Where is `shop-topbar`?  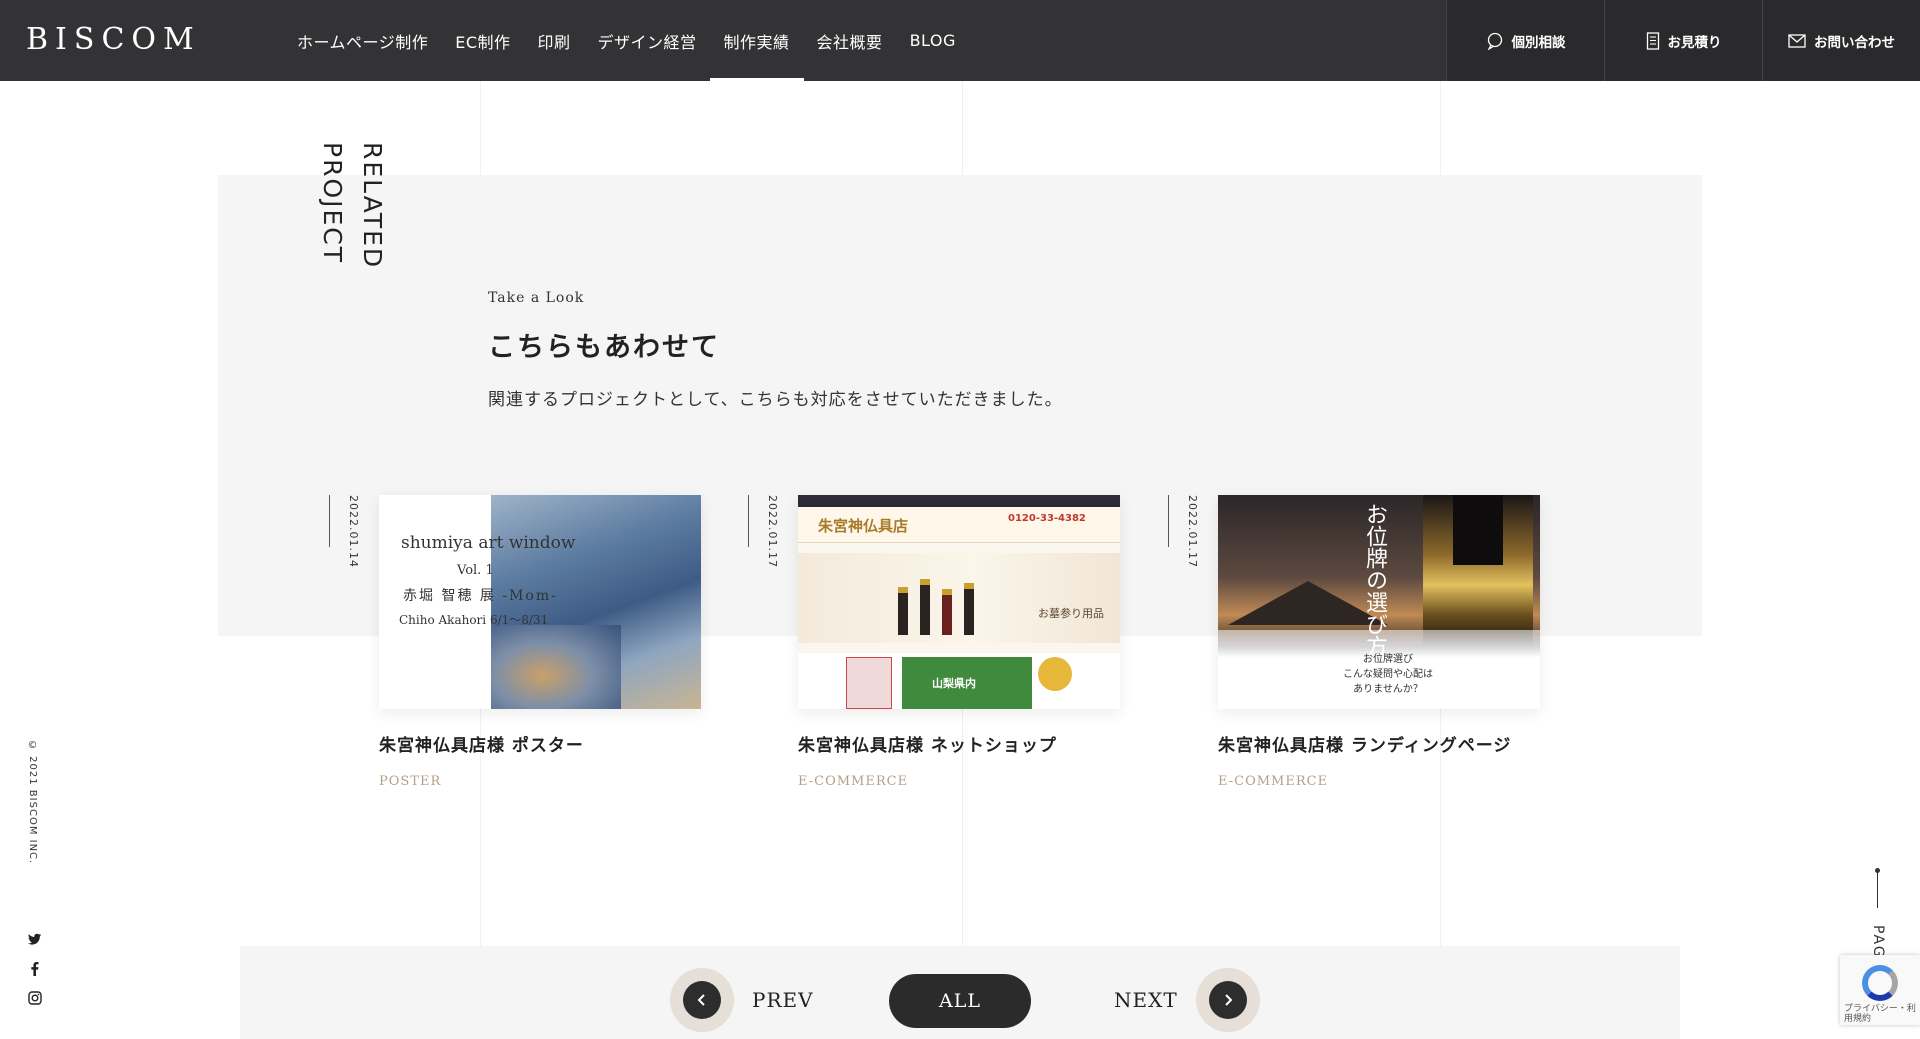 shop-topbar is located at coordinates (959, 501).